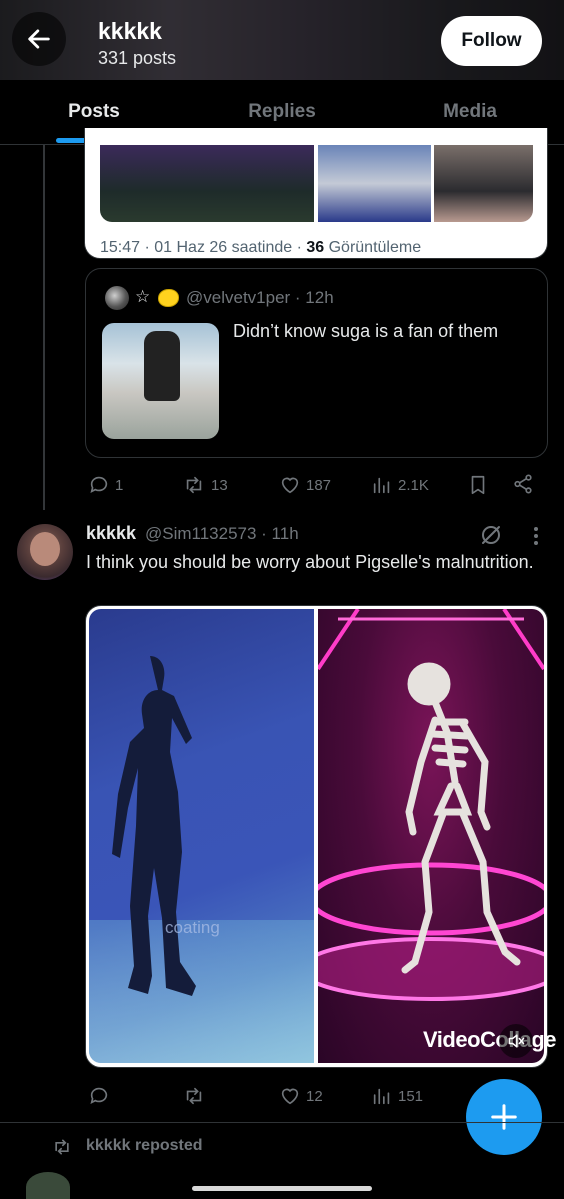  What do you see at coordinates (144, 1146) in the screenshot?
I see `reposted-label: kkkkk reposted` at bounding box center [144, 1146].